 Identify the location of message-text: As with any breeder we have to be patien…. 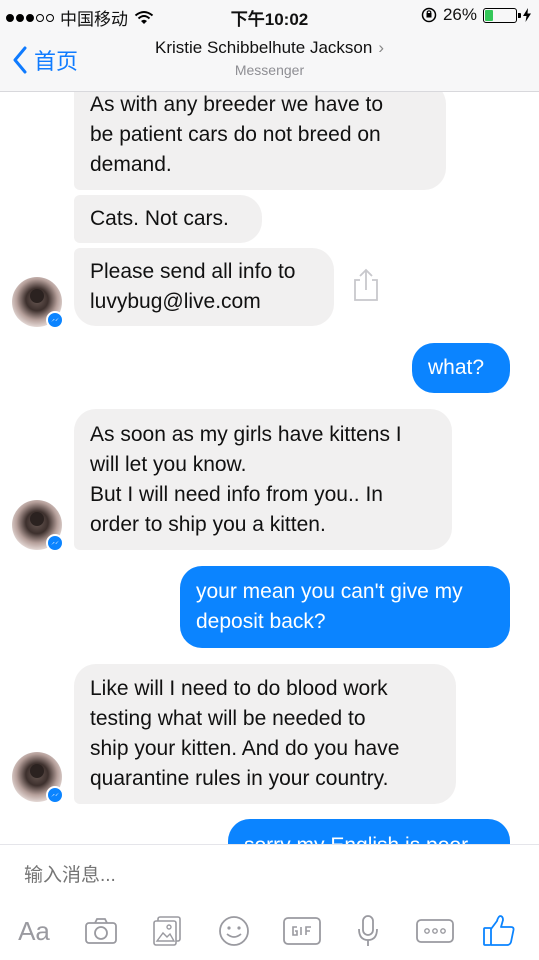
(236, 134).